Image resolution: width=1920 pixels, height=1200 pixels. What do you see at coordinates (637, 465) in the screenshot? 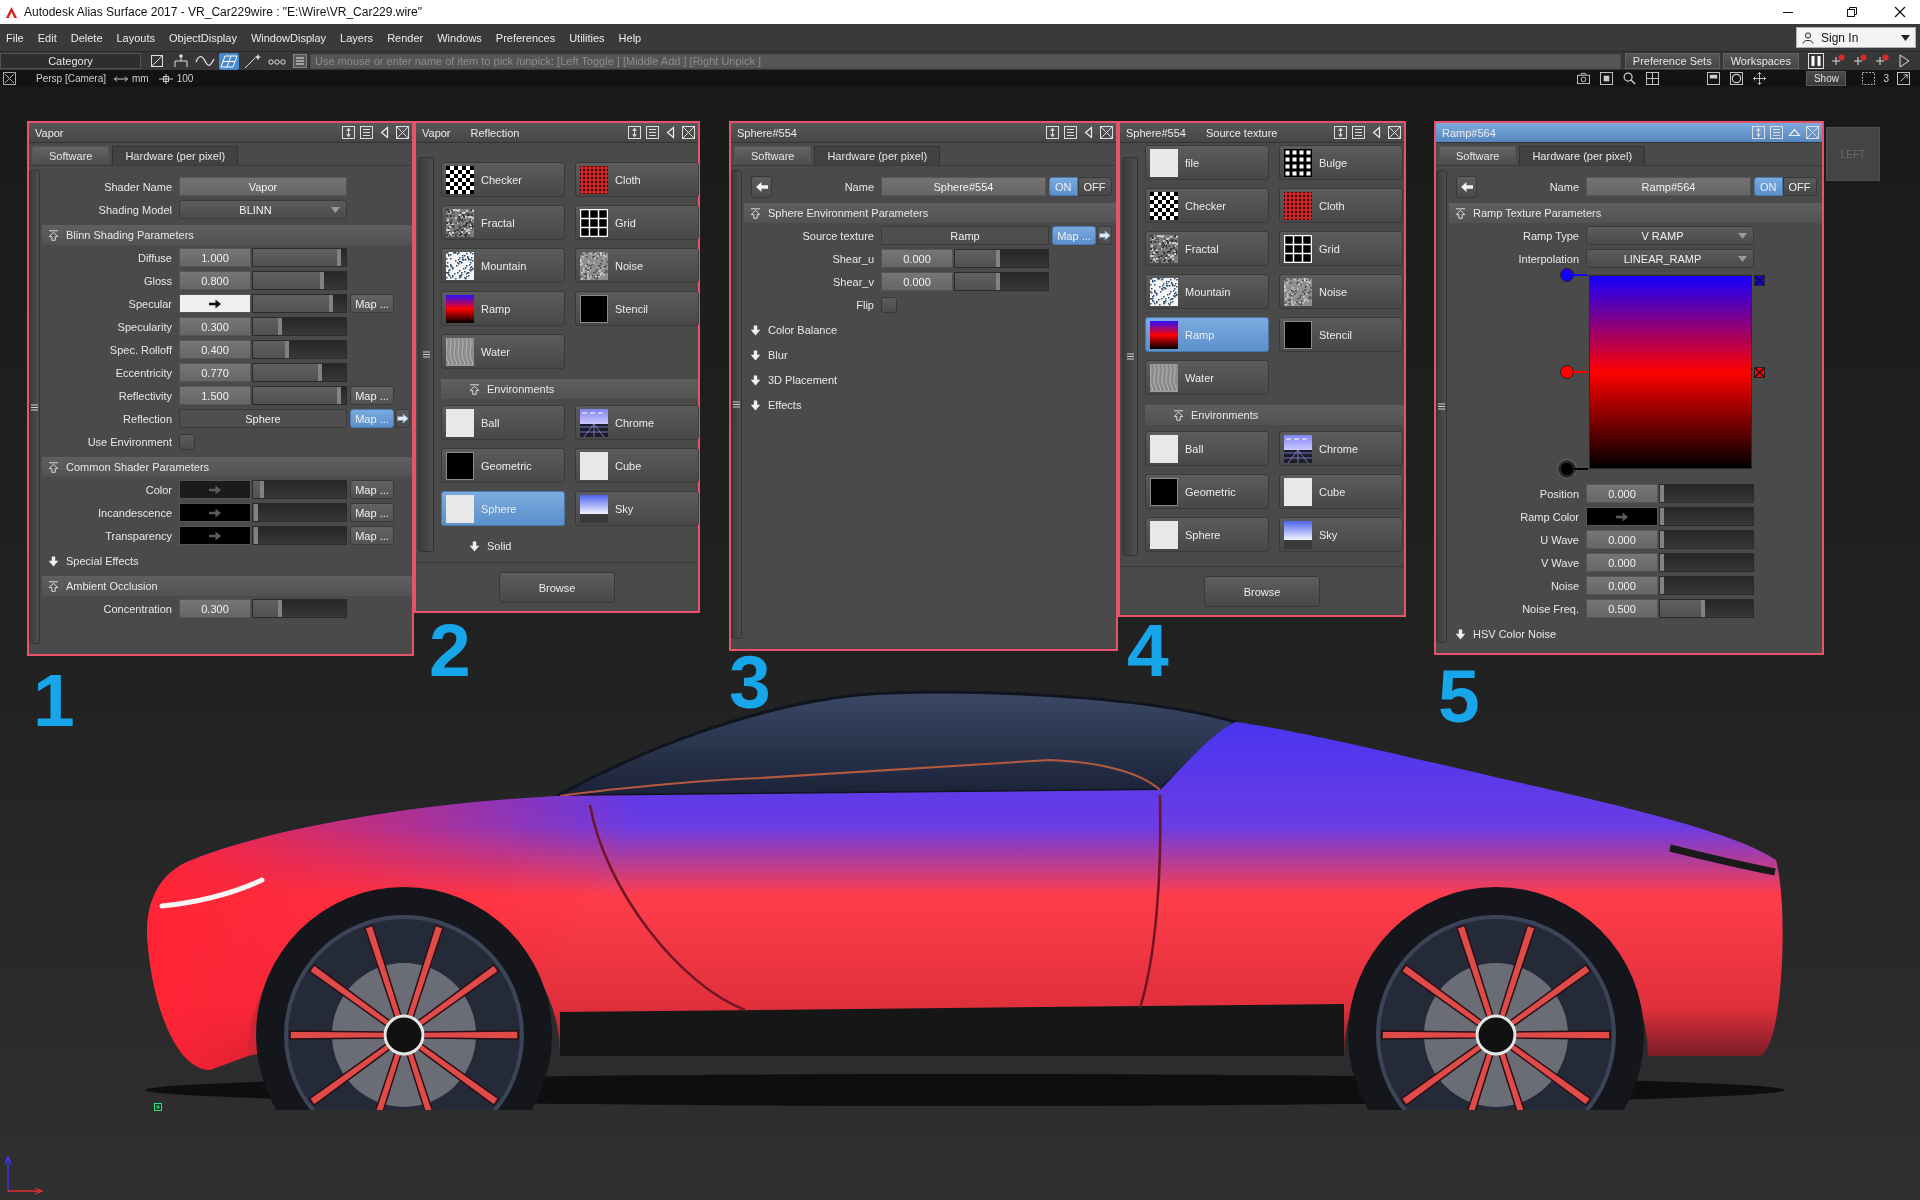
I see `texture-tile: Cube` at bounding box center [637, 465].